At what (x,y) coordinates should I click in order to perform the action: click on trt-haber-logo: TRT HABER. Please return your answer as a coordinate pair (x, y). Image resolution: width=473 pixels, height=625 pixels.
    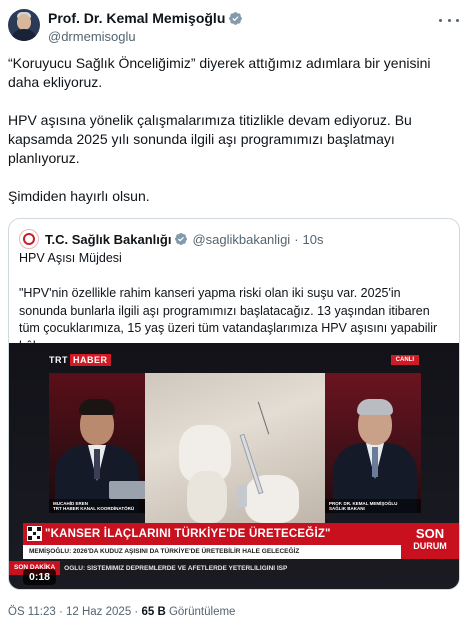
    Looking at the image, I should click on (80, 360).